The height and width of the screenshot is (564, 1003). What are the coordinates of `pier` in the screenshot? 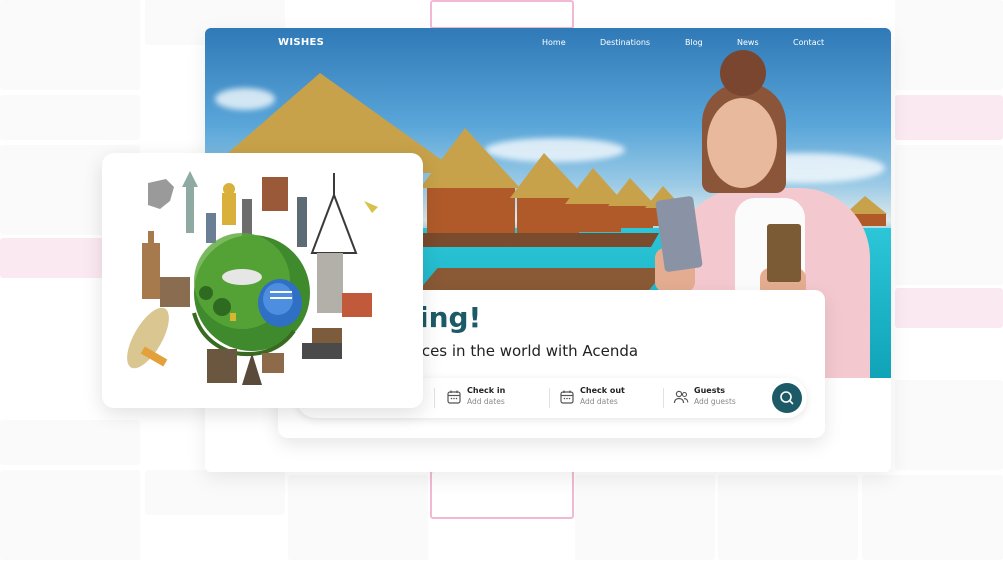 It's located at (535, 240).